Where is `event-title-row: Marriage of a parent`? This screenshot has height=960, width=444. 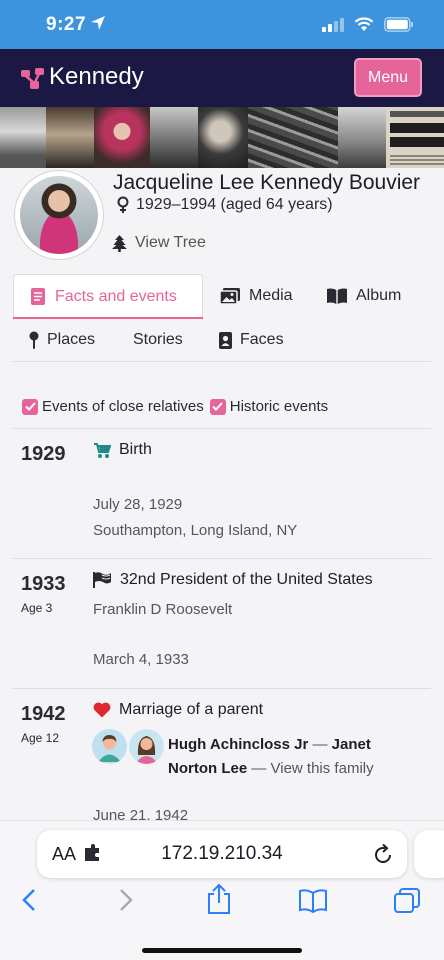
event-title-row: Marriage of a parent is located at coordinates (178, 710).